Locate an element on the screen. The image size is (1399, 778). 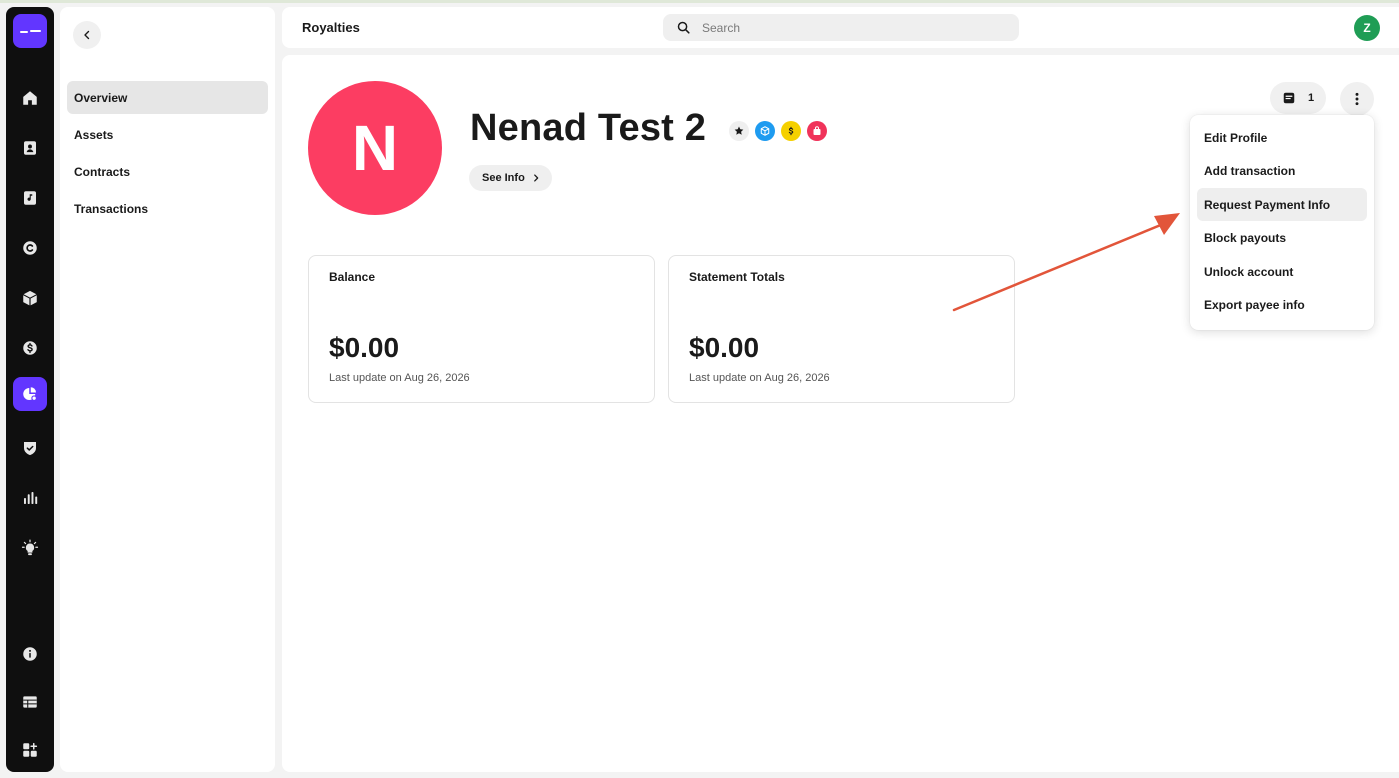
card-label: Balance is located at coordinates (352, 277).